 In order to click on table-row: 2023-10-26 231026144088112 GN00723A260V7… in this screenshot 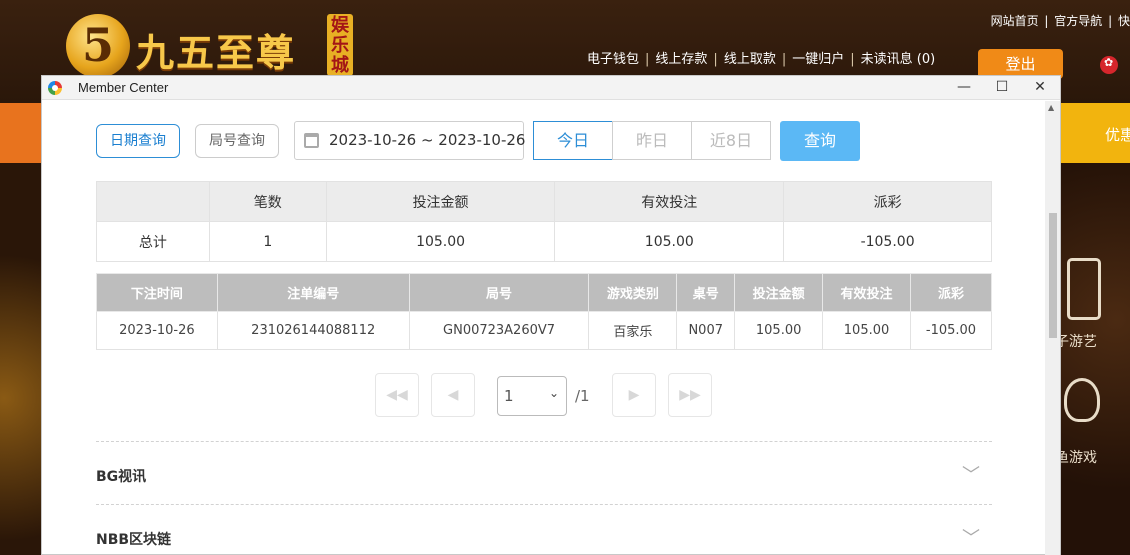, I will do `click(544, 330)`.